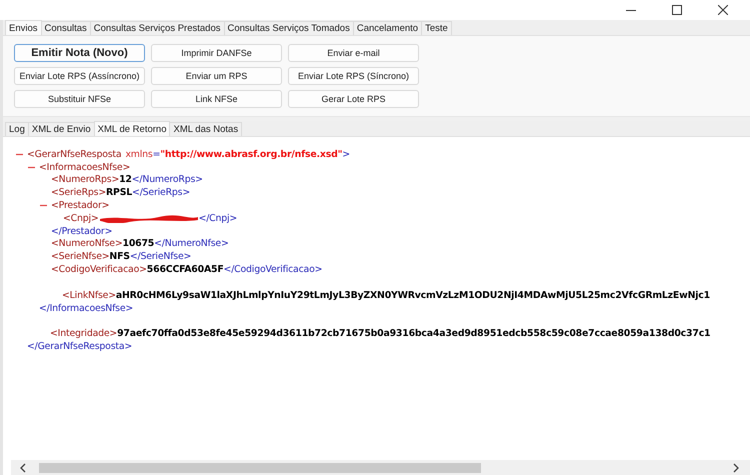 This screenshot has height=475, width=750. What do you see at coordinates (677, 10) in the screenshot?
I see `maximize-icon` at bounding box center [677, 10].